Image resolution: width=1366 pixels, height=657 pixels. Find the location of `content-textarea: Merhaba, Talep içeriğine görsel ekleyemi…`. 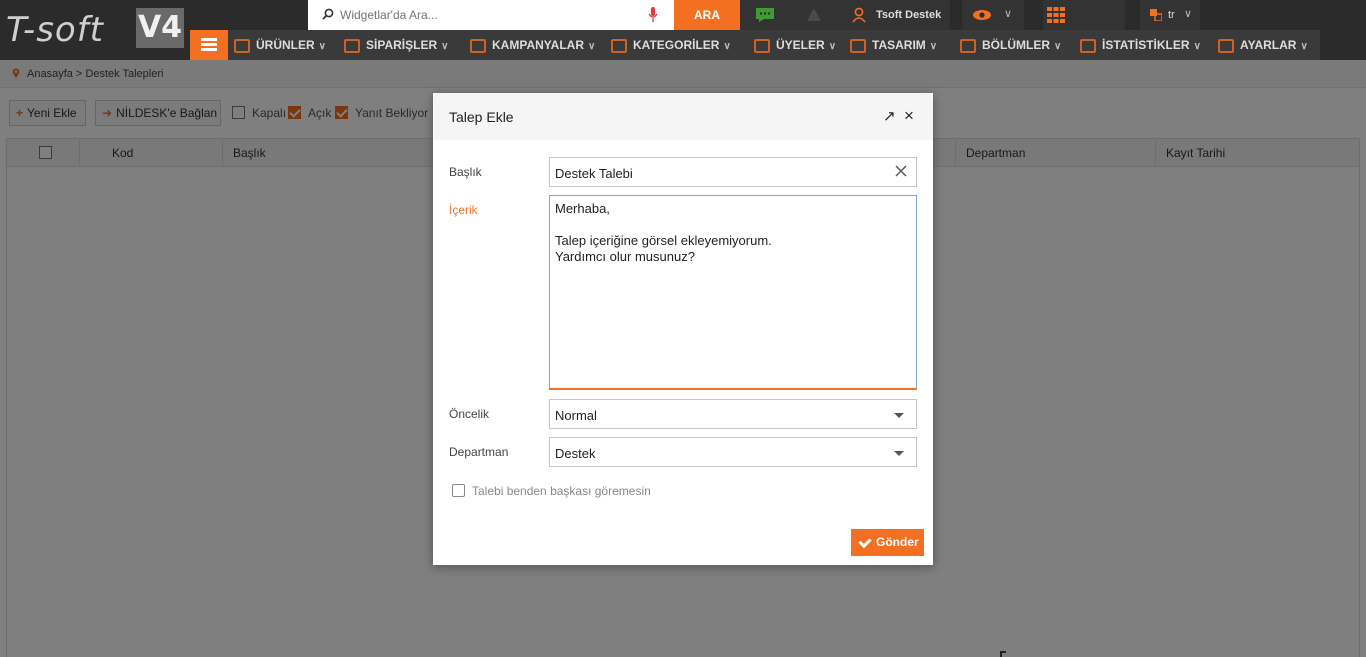

content-textarea: Merhaba, Talep içeriğine görsel ekleyemi… is located at coordinates (733, 292).